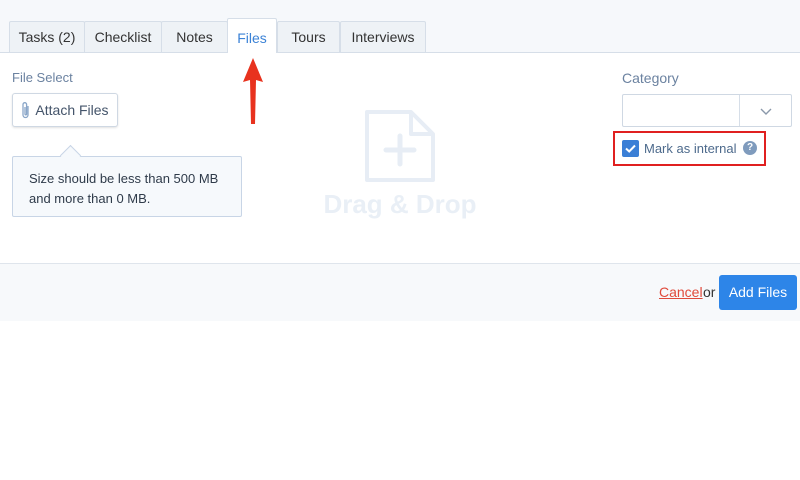 This screenshot has height=480, width=800. What do you see at coordinates (690, 148) in the screenshot?
I see `mark-internal-label: Mark as internal` at bounding box center [690, 148].